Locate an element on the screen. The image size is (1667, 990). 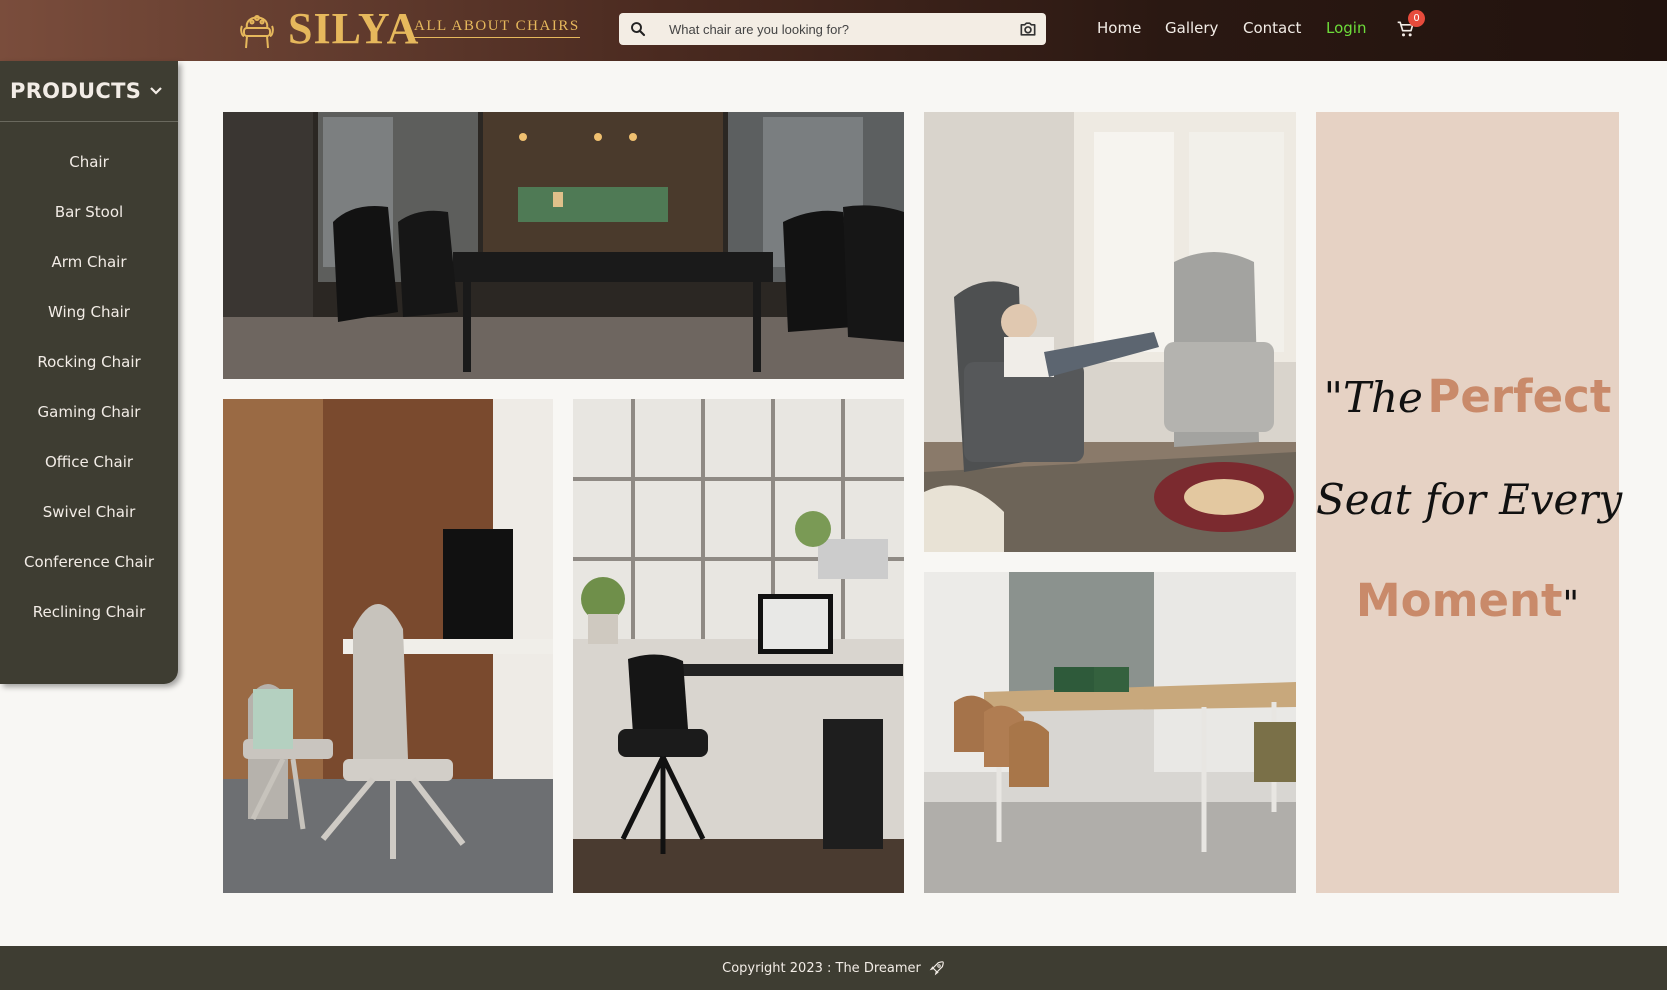
tagline-quote-panel: "The Perfect Seat for Every Moment" is located at coordinates (1469, 502).